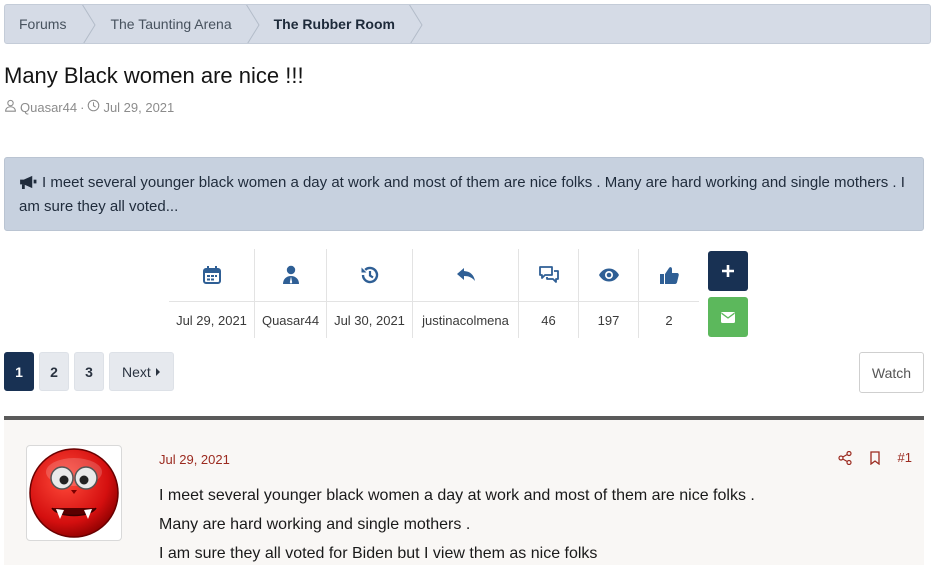 The image size is (932, 565). I want to click on post-actions: #1, so click(874, 457).